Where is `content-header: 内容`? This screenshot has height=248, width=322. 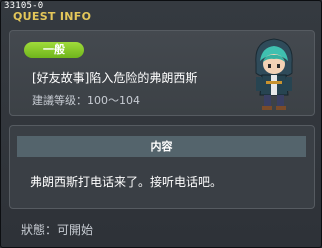 content-header: 内容 is located at coordinates (161, 146).